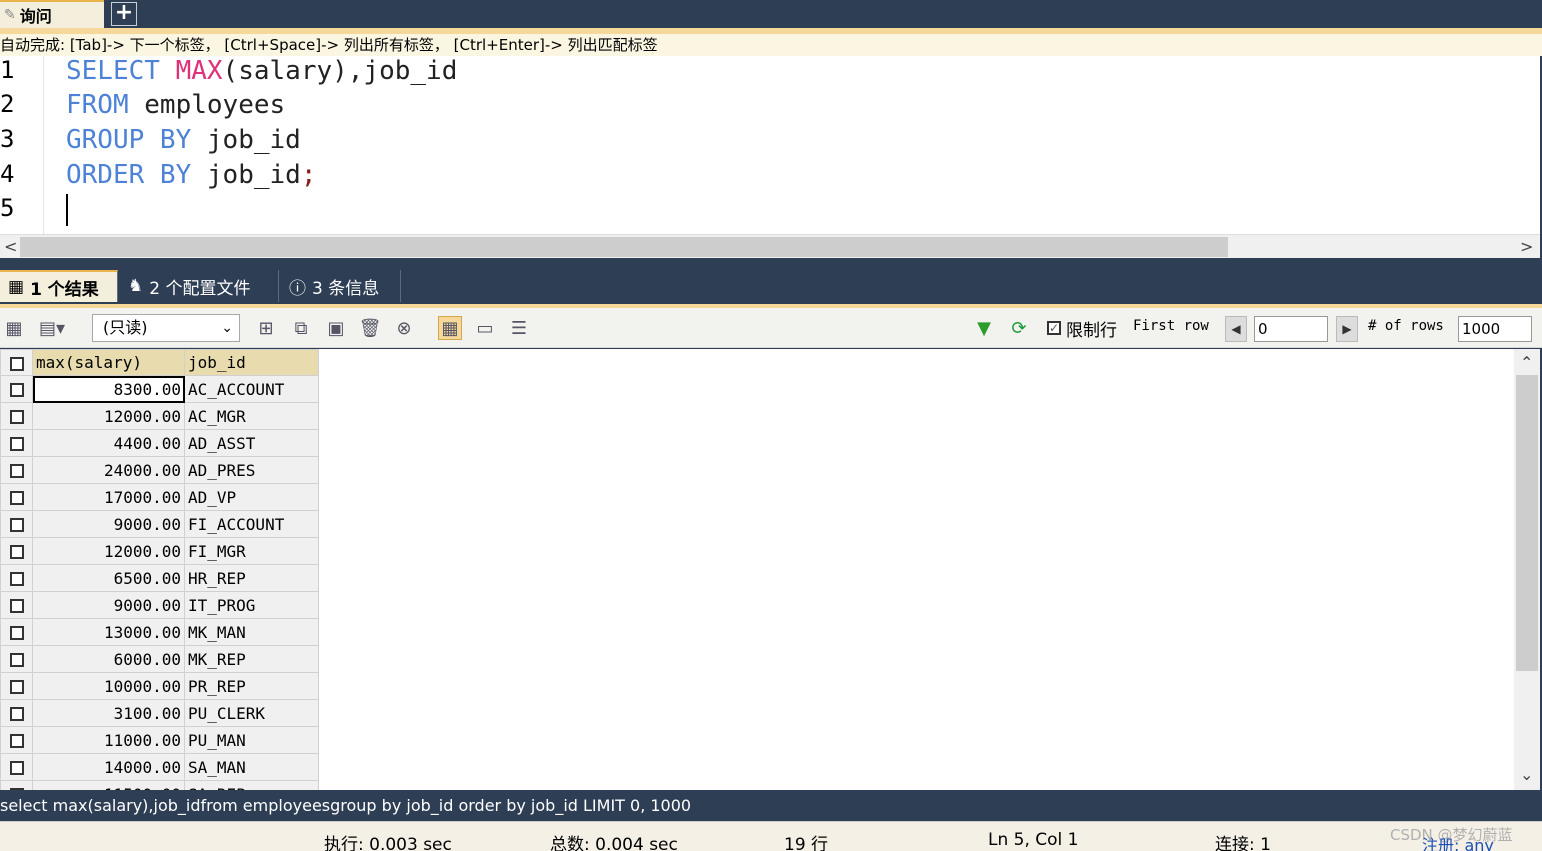 This screenshot has width=1542, height=851. Describe the element at coordinates (1526, 775) in the screenshot. I see `scroll-down-icon: ⌄` at that location.